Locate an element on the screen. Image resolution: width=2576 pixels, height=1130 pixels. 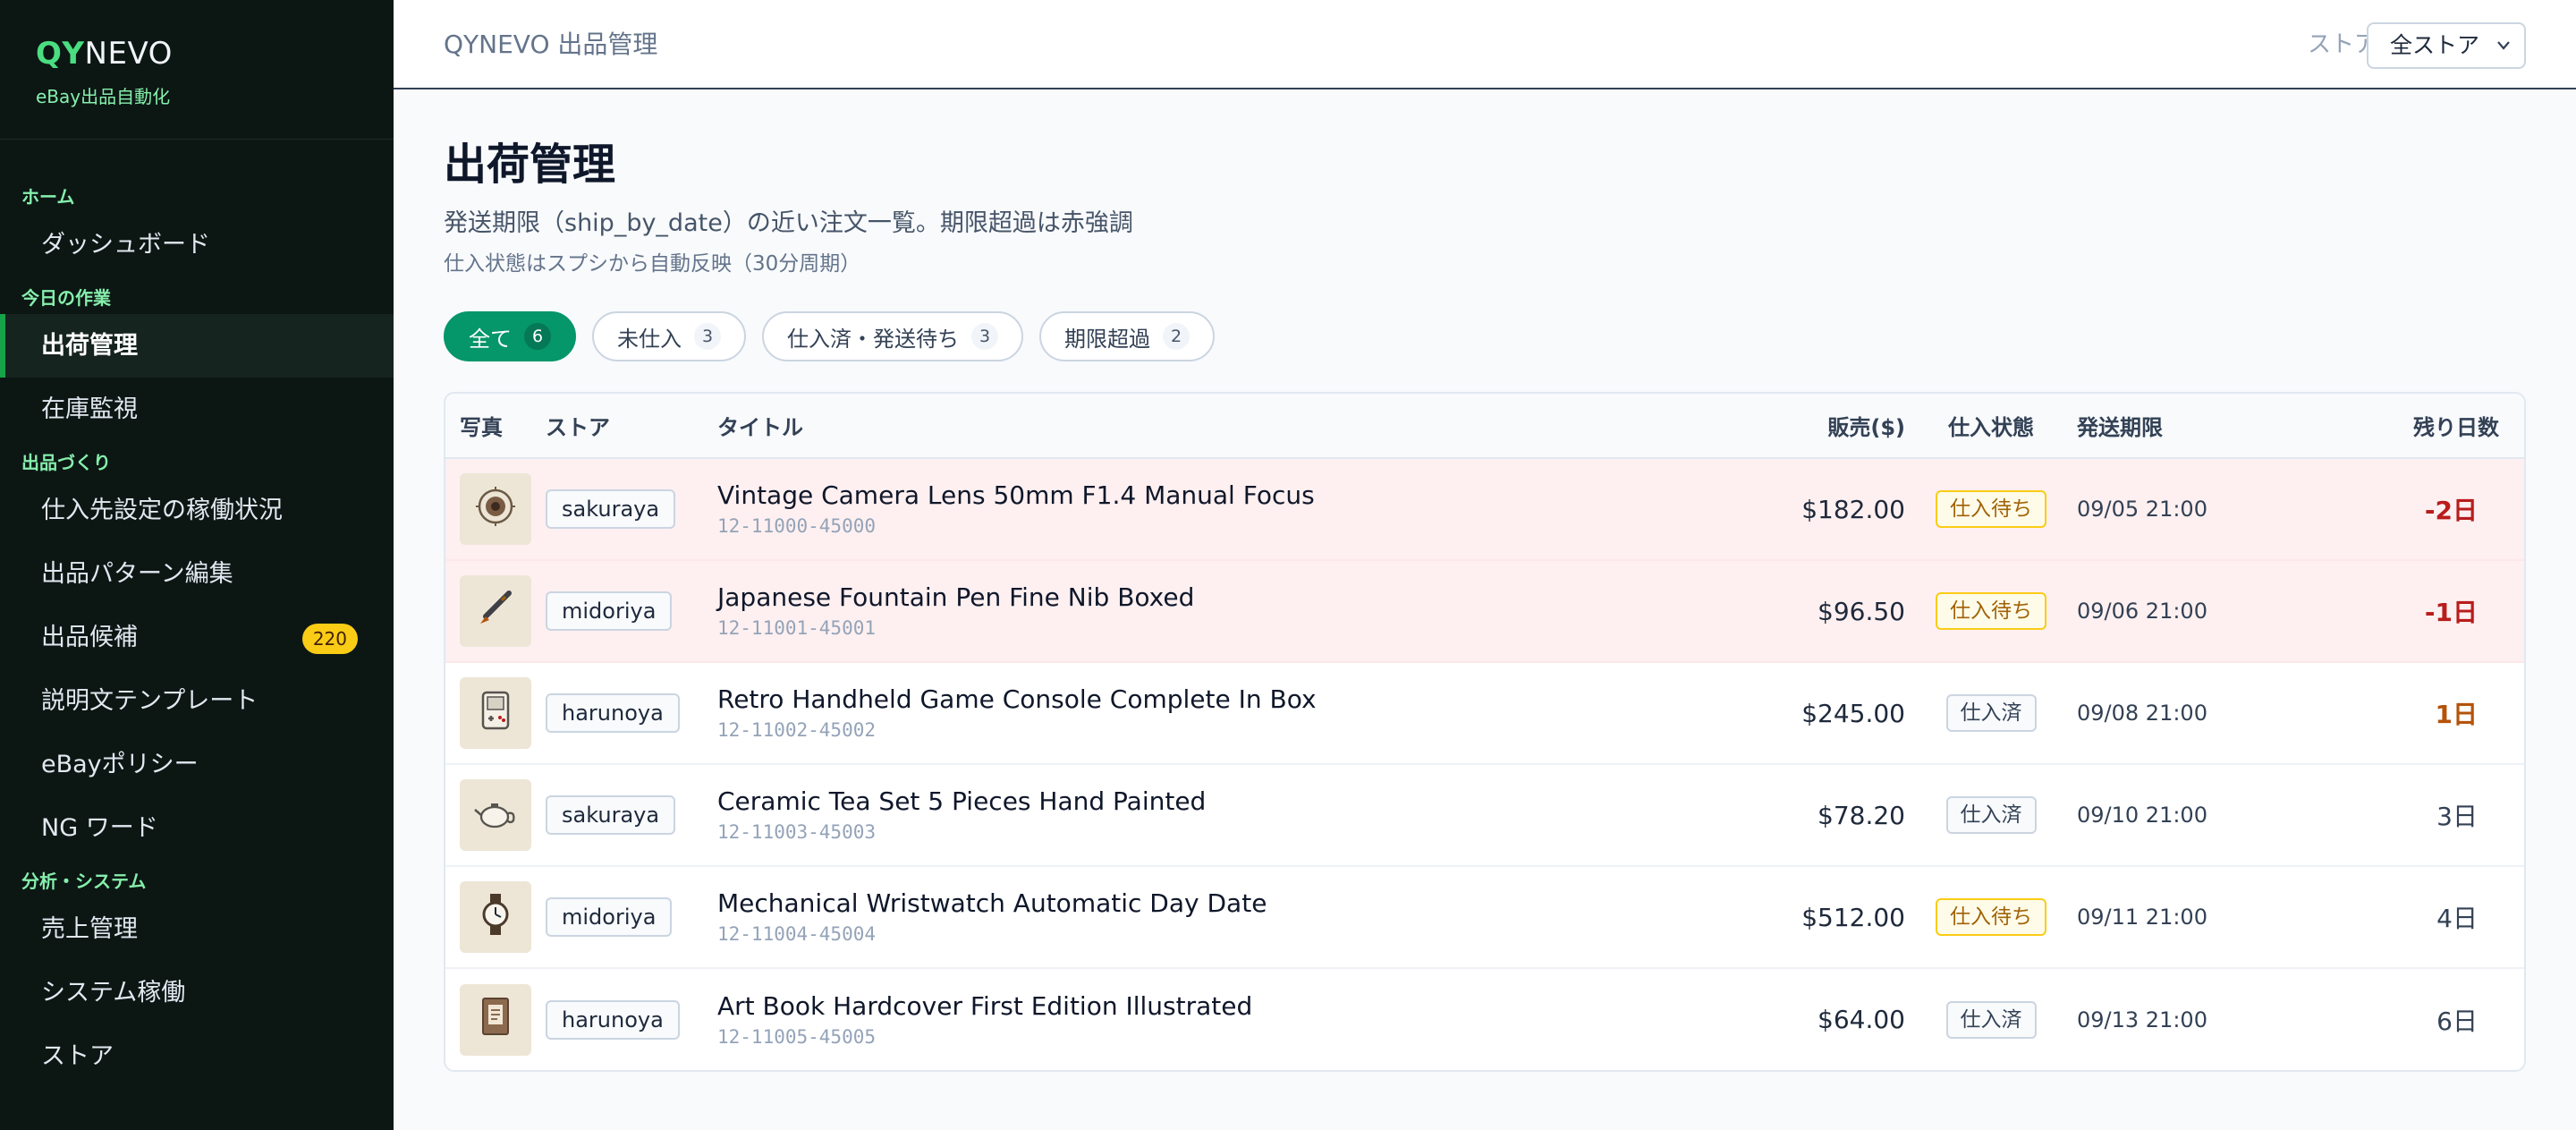
brand: QYNEVO eBay出品自動化 is located at coordinates (197, 70).